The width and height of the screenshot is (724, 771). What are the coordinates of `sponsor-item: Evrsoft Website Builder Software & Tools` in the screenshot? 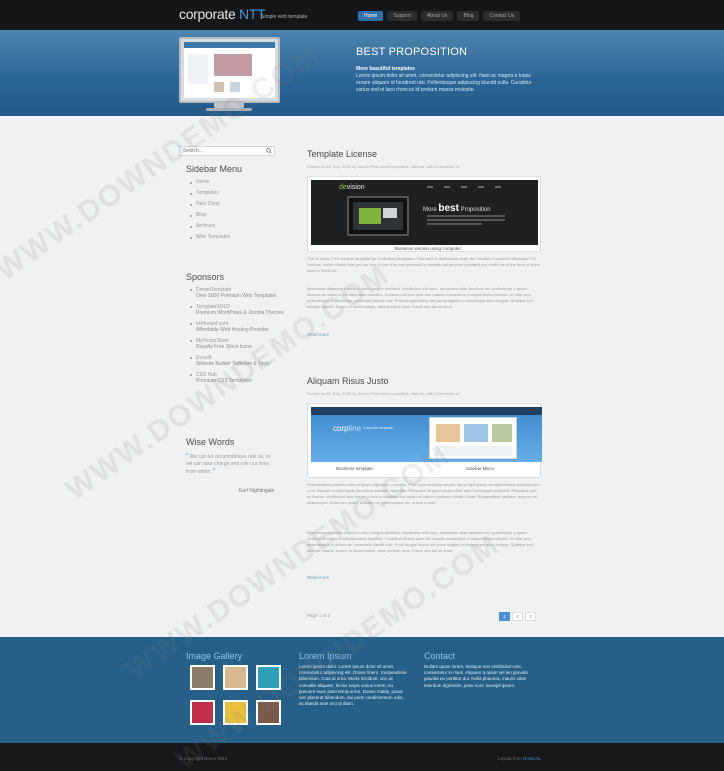 It's located at (237, 361).